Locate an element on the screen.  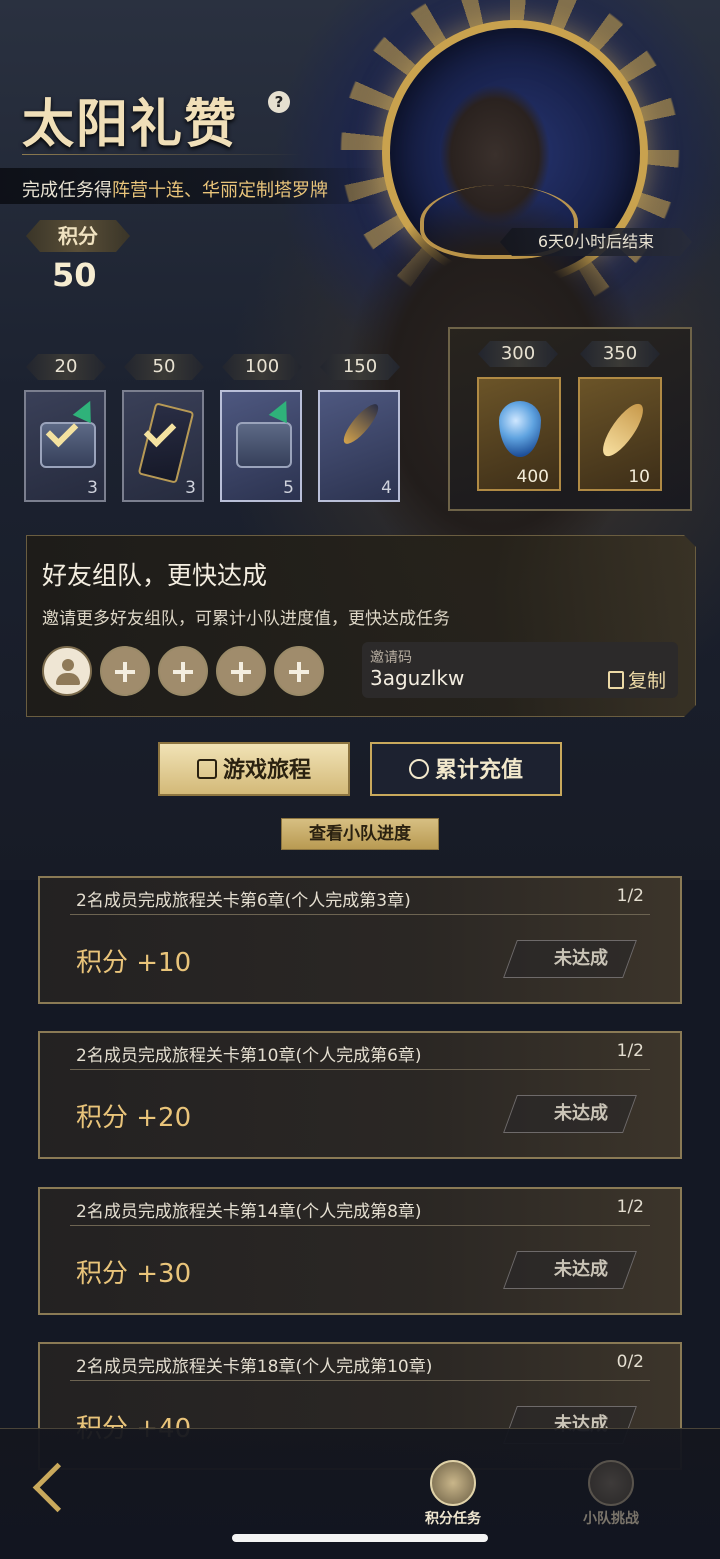
task-card: 2名成员完成旅程关卡第10章(个人完成第6章) 1/2 积分 +20 未达成 is located at coordinates (360, 1095).